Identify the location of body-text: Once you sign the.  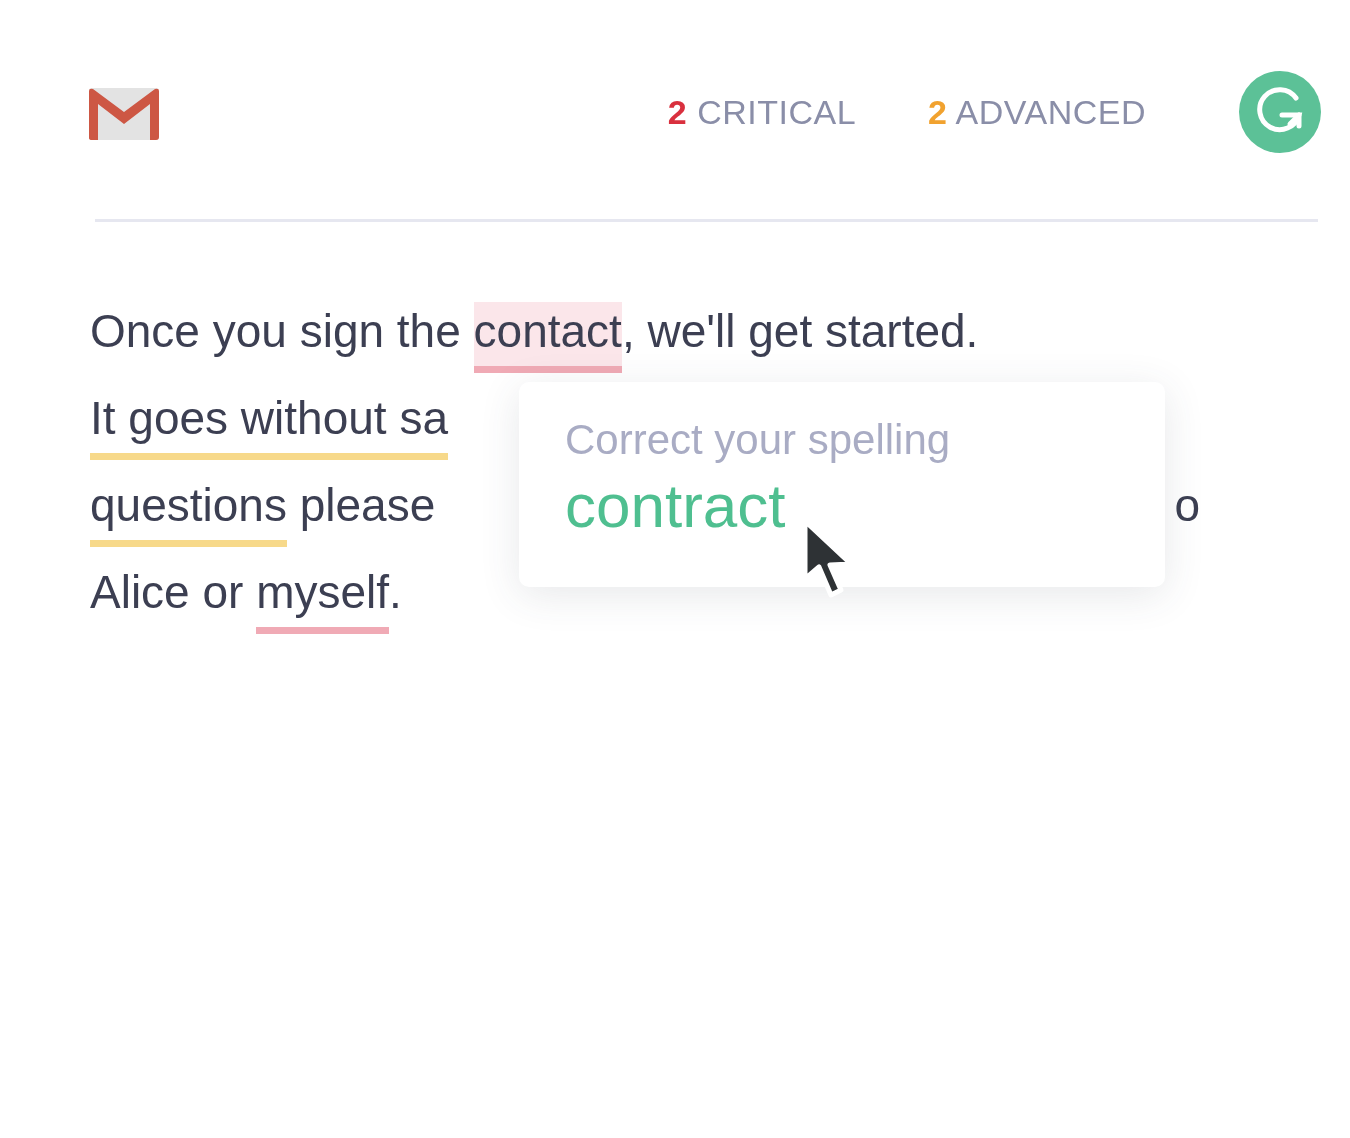
(276, 331).